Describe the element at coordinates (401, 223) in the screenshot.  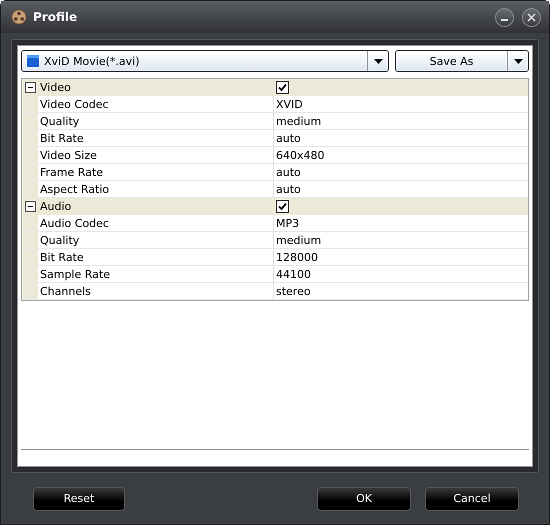
I see `property-value: MP3` at that location.